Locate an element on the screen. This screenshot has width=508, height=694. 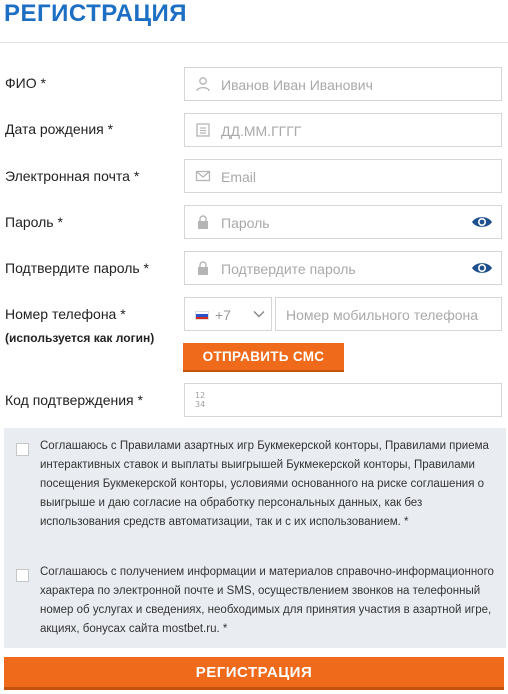
country-code-value: +7 is located at coordinates (223, 315).